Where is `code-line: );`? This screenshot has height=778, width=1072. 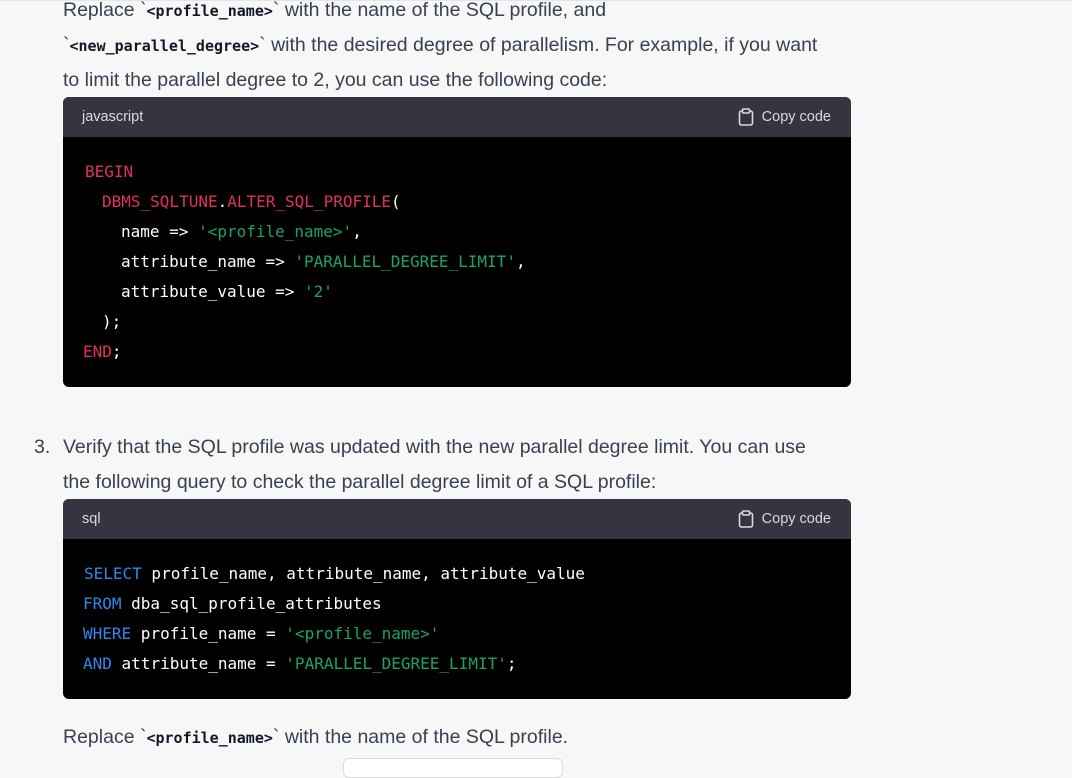 code-line: ); is located at coordinates (112, 321).